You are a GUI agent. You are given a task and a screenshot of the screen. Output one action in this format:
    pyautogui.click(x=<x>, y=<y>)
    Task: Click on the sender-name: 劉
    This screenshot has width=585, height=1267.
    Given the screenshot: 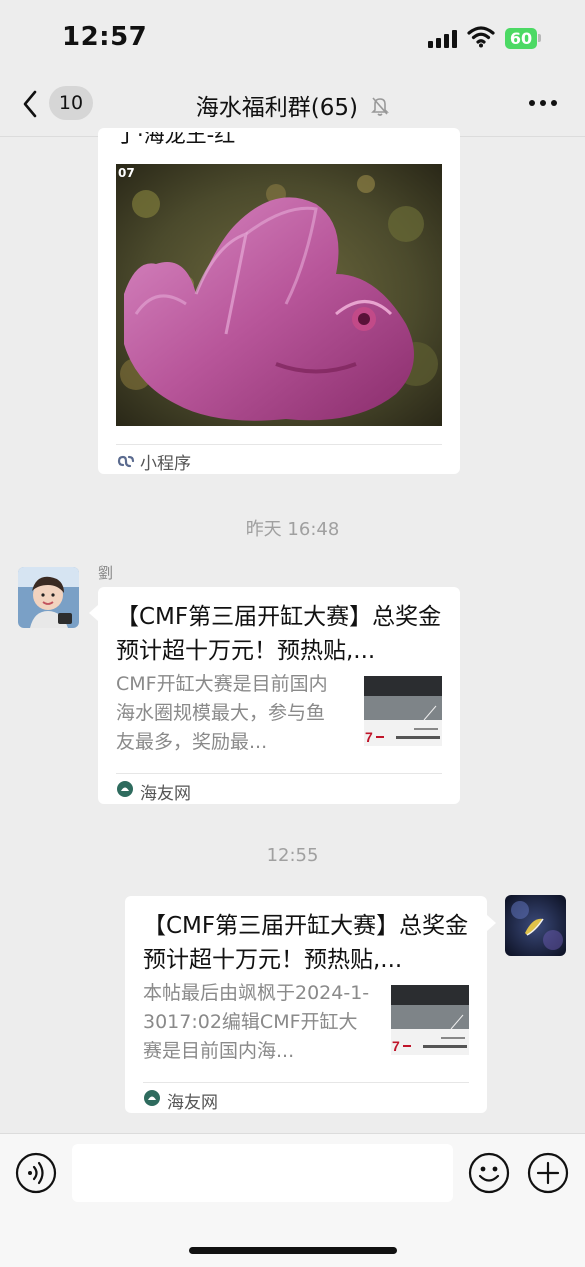 What is the action you would take?
    pyautogui.click(x=106, y=573)
    